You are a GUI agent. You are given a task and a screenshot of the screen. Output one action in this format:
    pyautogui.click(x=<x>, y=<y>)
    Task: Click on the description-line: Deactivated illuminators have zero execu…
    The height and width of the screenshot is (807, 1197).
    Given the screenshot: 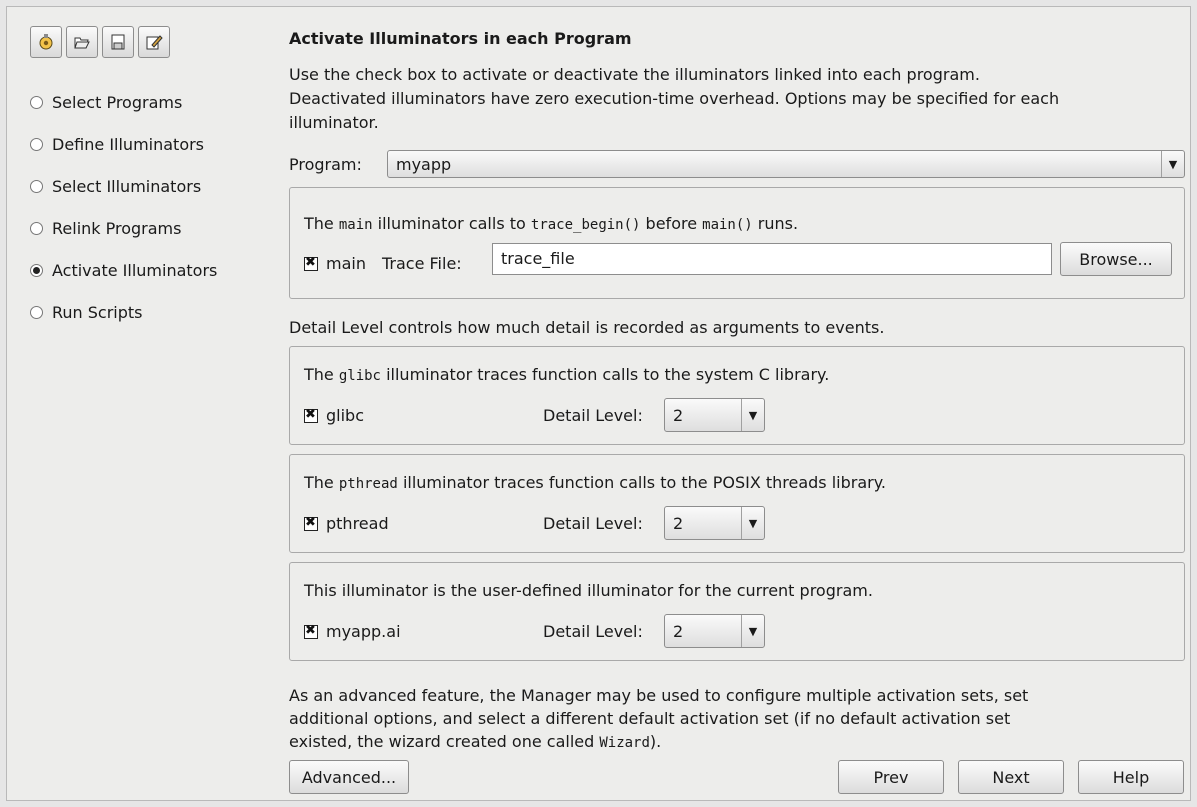 What is the action you would take?
    pyautogui.click(x=674, y=98)
    